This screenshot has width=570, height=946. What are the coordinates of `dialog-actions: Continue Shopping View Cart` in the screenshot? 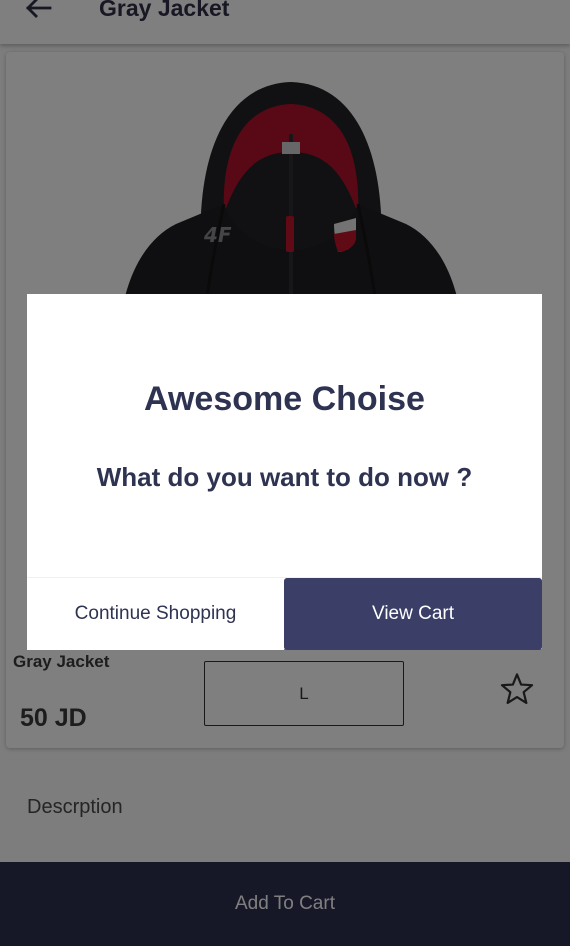 It's located at (284, 613).